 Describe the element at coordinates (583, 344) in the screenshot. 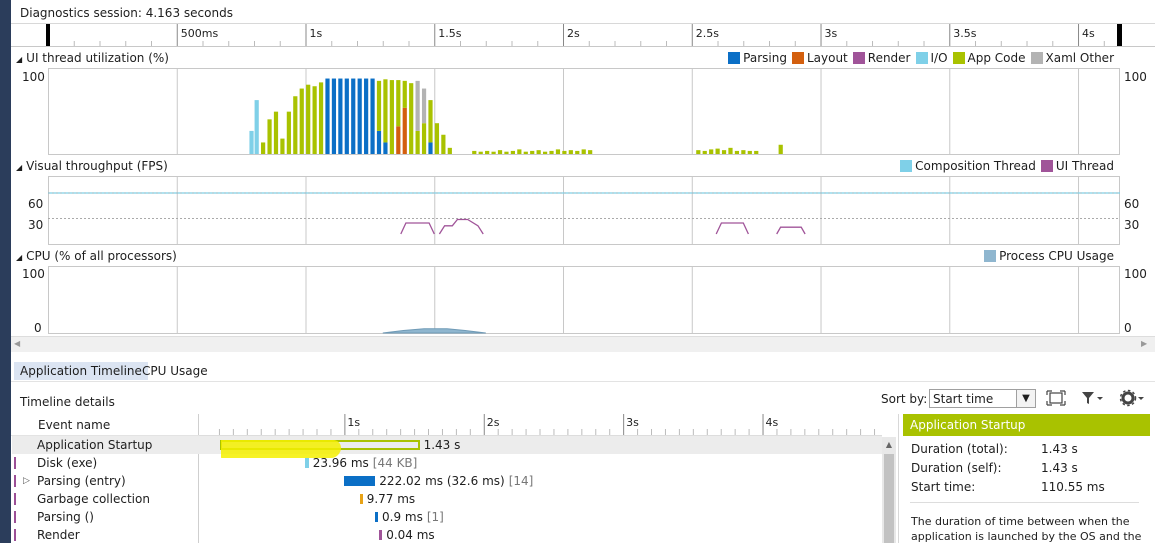

I see `horizontal-scrollbar` at that location.